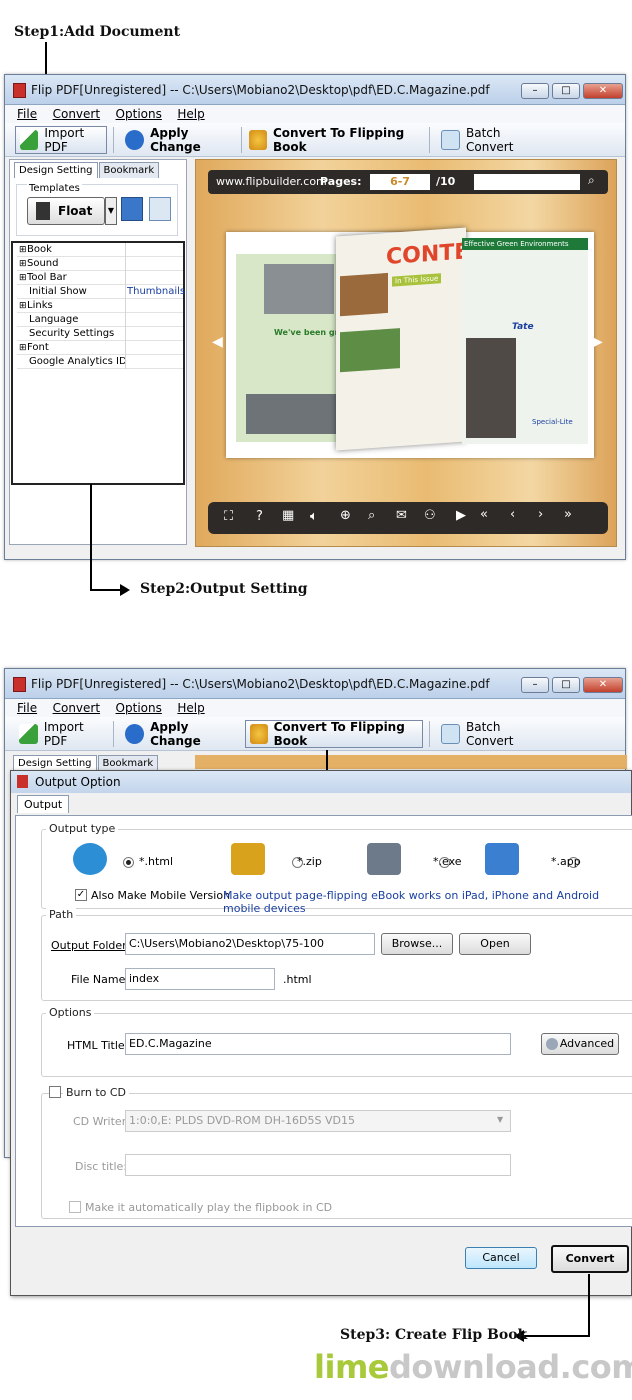 The width and height of the screenshot is (632, 1400). Describe the element at coordinates (160, 209) in the screenshot. I see `export-template-icon` at that location.